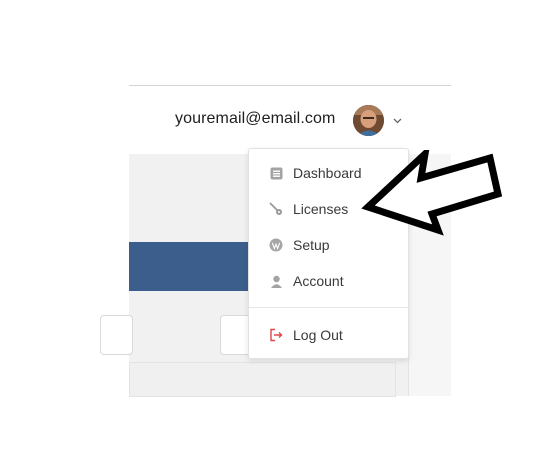 This screenshot has height=452, width=549. I want to click on header-divider, so click(290, 85).